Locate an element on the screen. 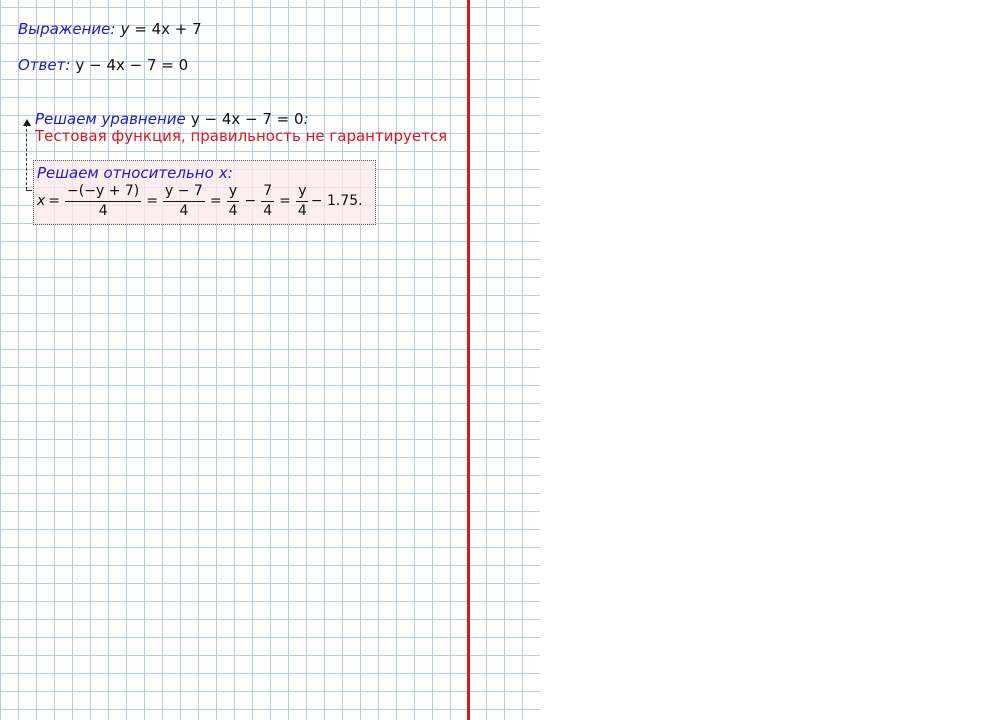 The image size is (1008, 720). fraction-2-numerator: y − 7 is located at coordinates (184, 192).